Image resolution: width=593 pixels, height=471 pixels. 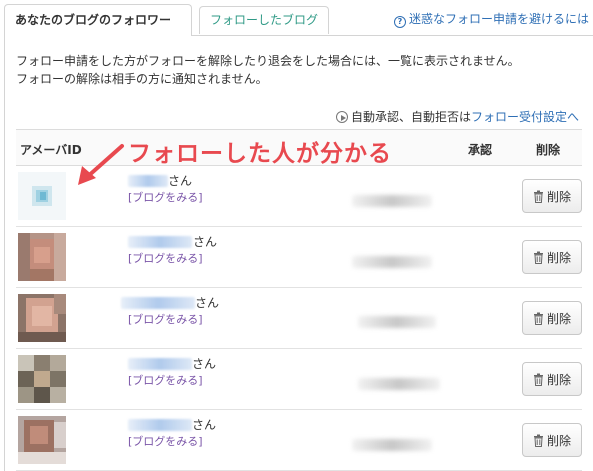 What do you see at coordinates (101, 164) in the screenshot?
I see `annotation-arrow` at bounding box center [101, 164].